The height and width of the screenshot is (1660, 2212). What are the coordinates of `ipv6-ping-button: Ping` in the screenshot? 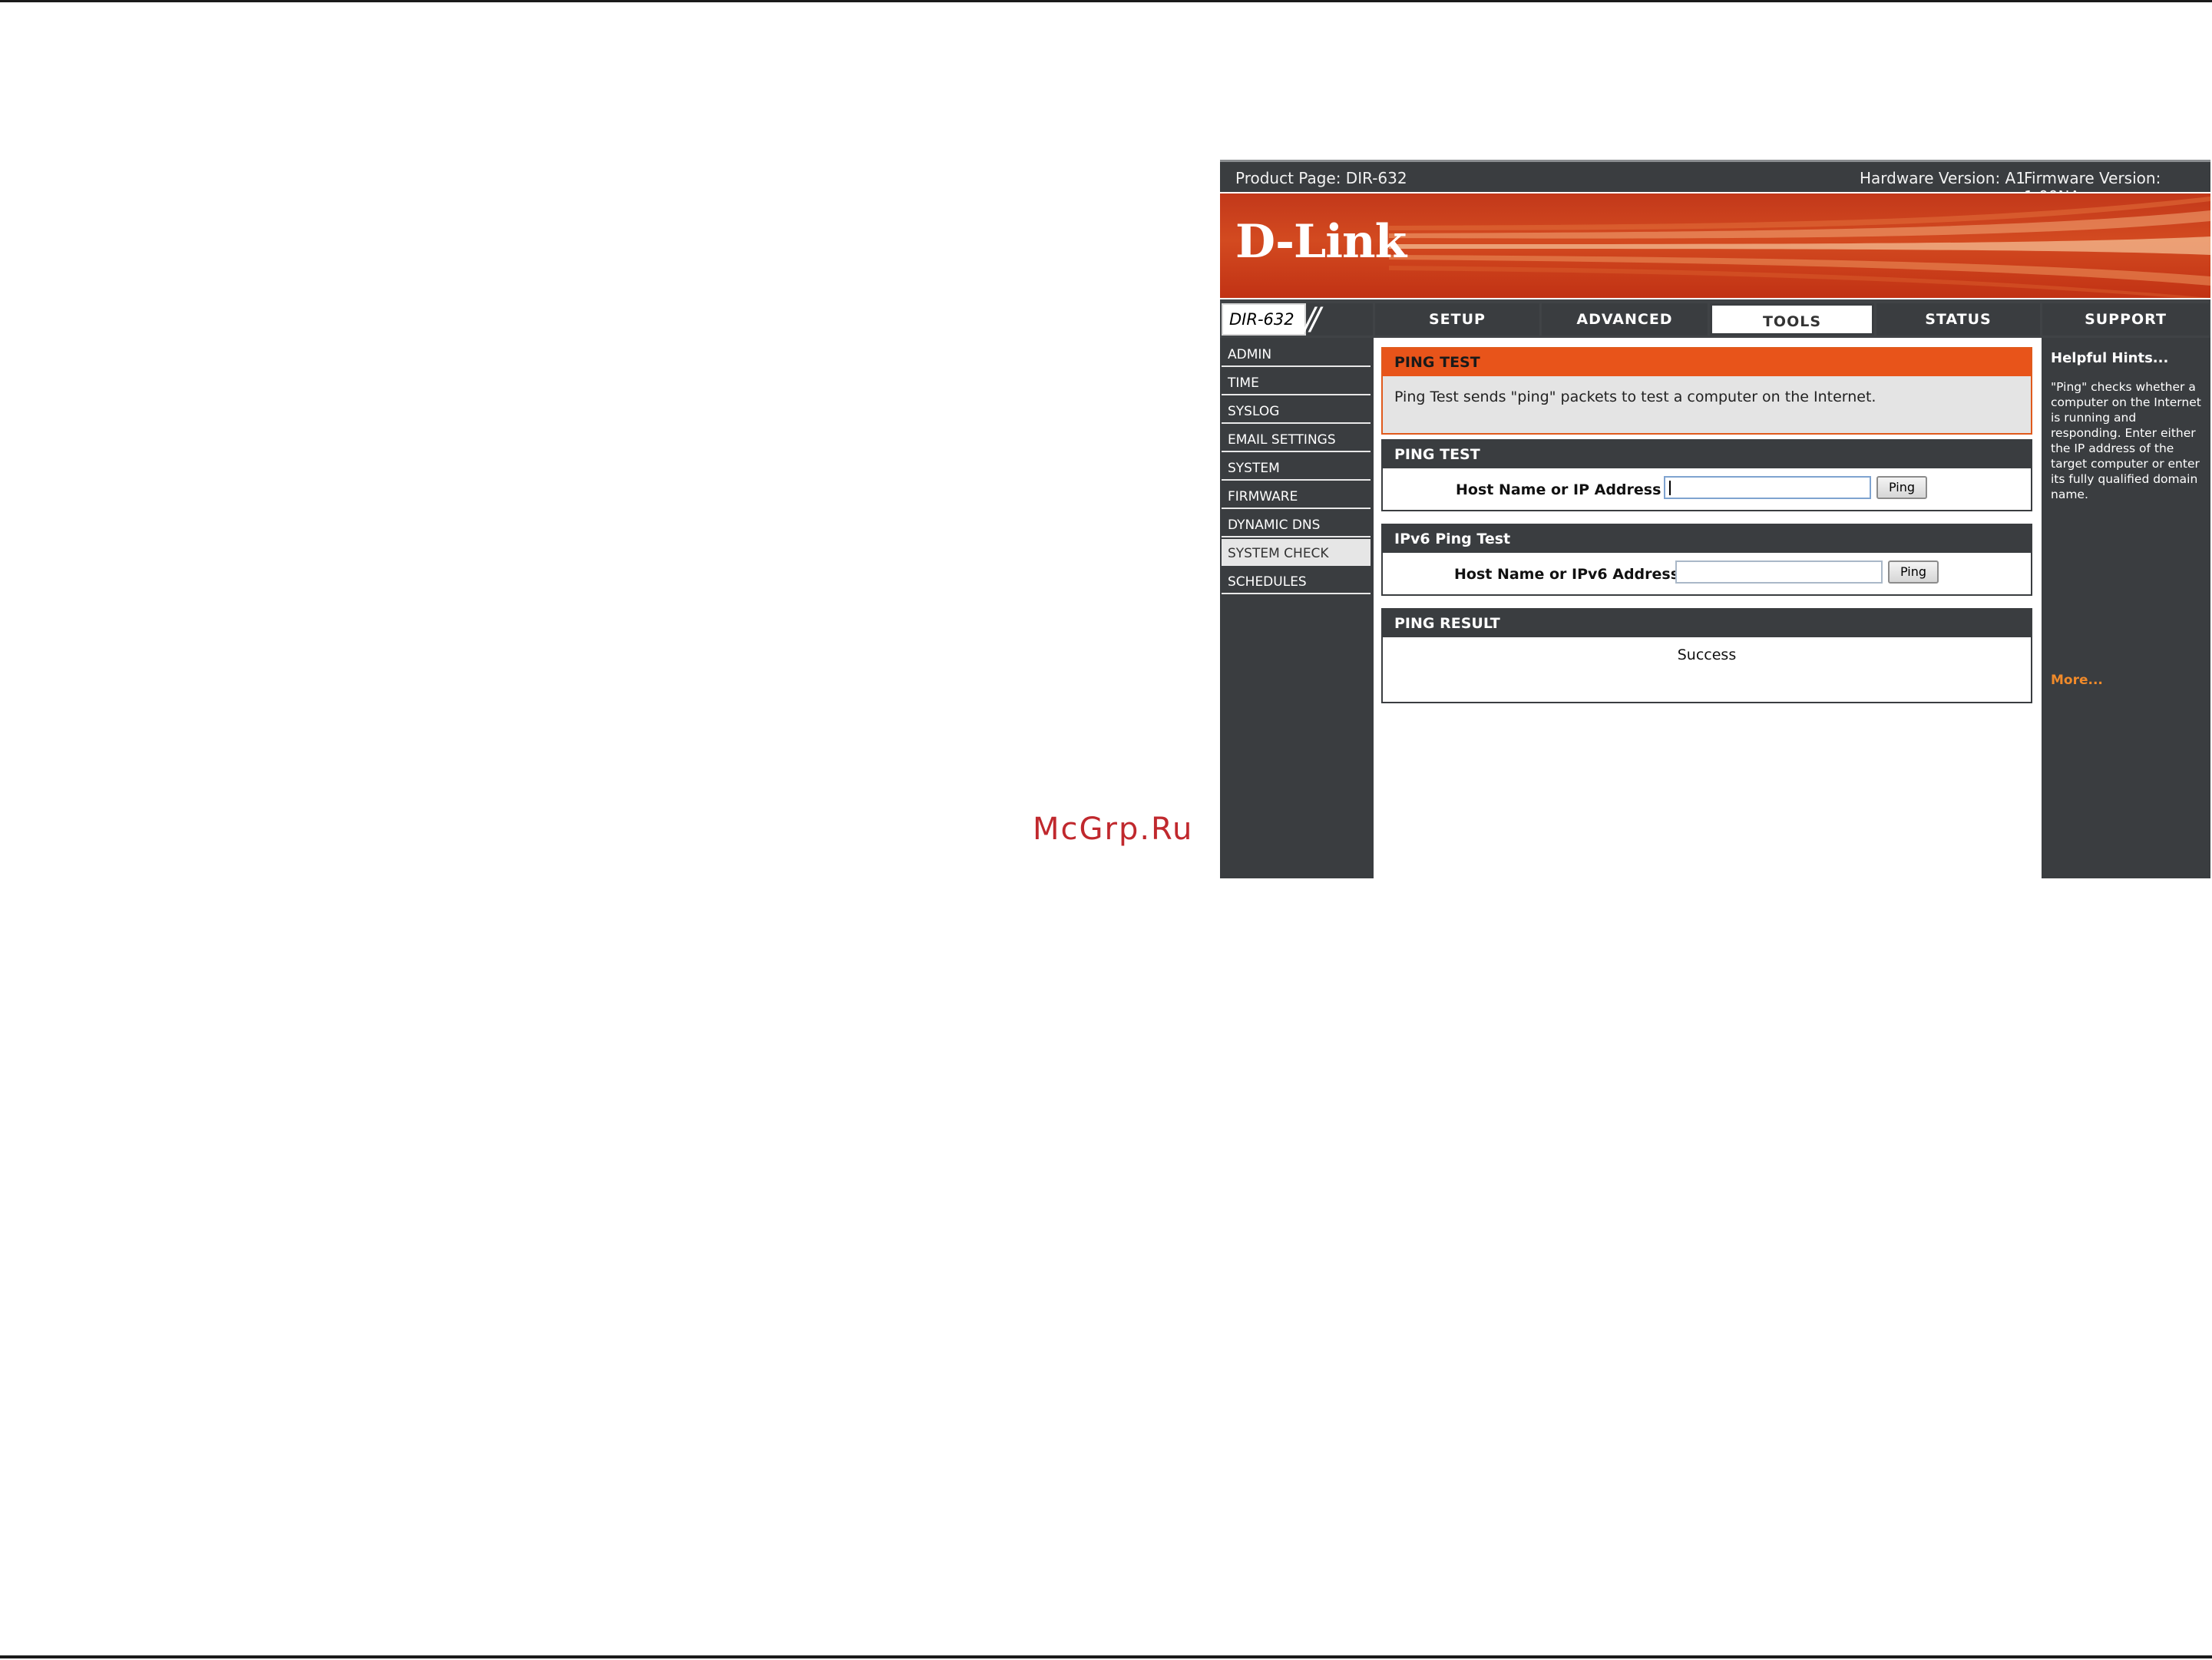 It's located at (1914, 572).